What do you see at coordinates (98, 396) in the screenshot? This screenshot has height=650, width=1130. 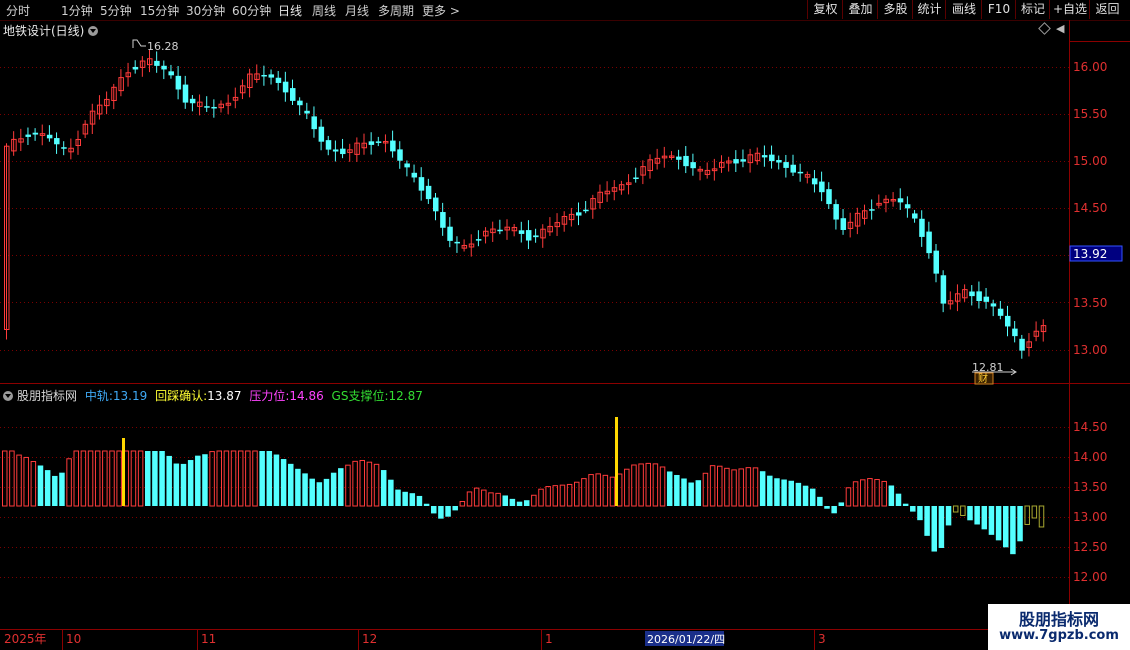 I see `mid-line-label: 中轨:` at bounding box center [98, 396].